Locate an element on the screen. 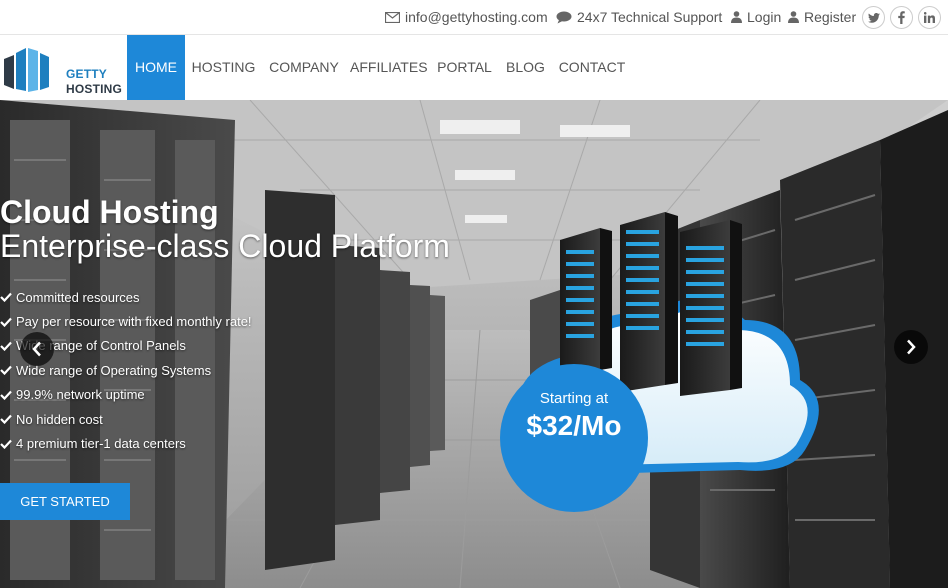 This screenshot has width=948, height=588. chat-bubble-icon is located at coordinates (564, 17).